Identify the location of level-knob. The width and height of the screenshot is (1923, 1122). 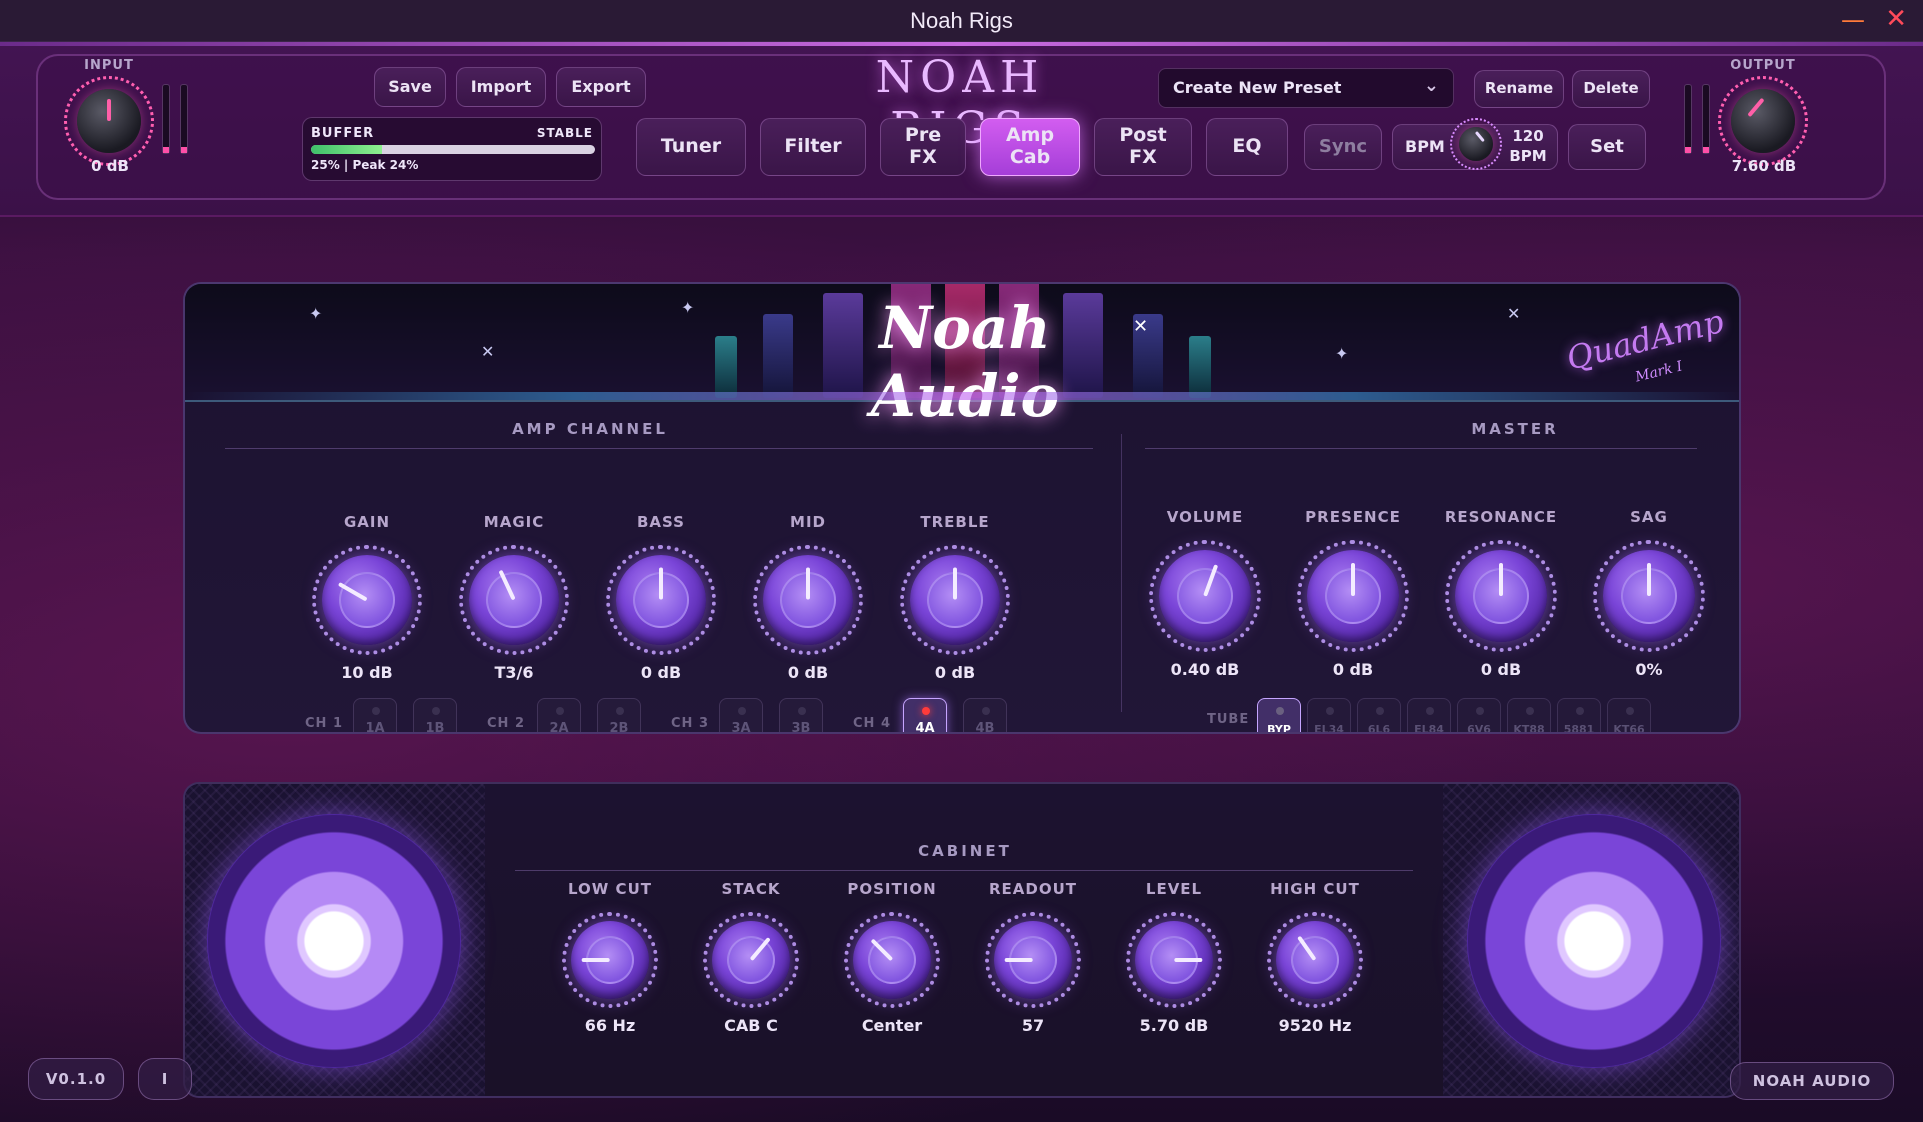
(1174, 960).